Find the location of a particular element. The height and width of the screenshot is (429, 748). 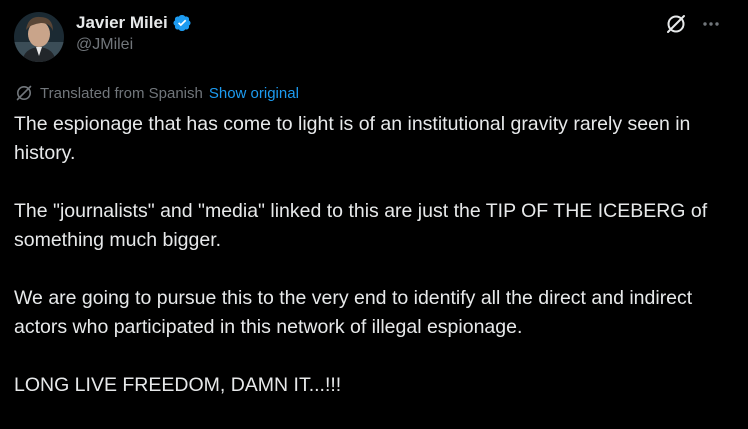

grok-slash-icon is located at coordinates (676, 24).